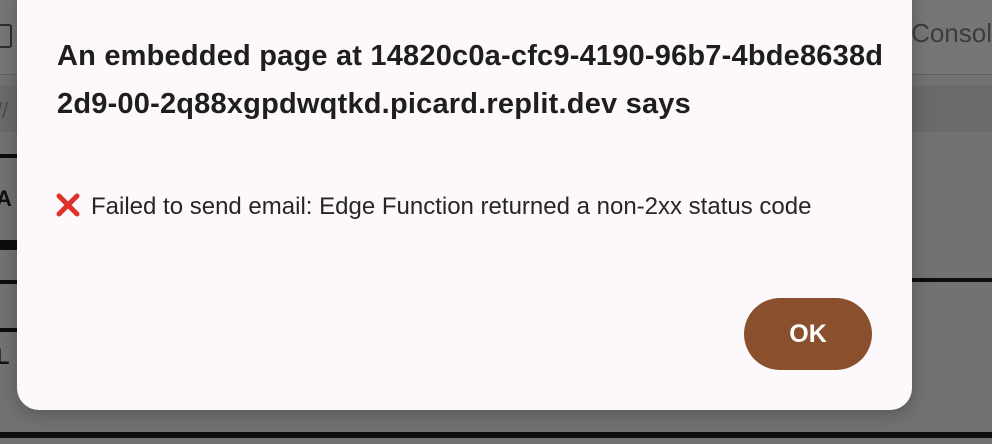  I want to click on console-tab-label: Consol, so click(951, 33).